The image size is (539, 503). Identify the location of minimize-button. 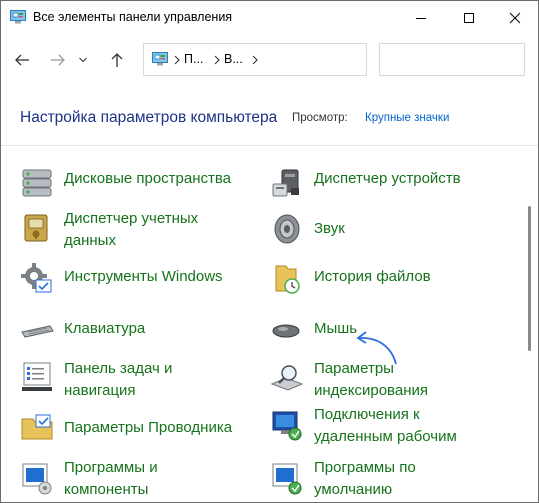
(421, 17).